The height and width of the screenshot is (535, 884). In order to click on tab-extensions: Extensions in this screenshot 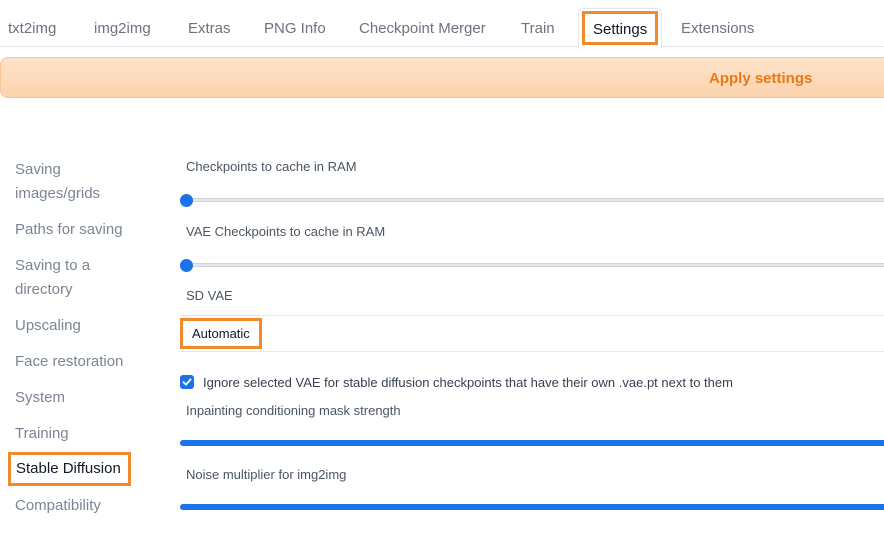, I will do `click(717, 27)`.